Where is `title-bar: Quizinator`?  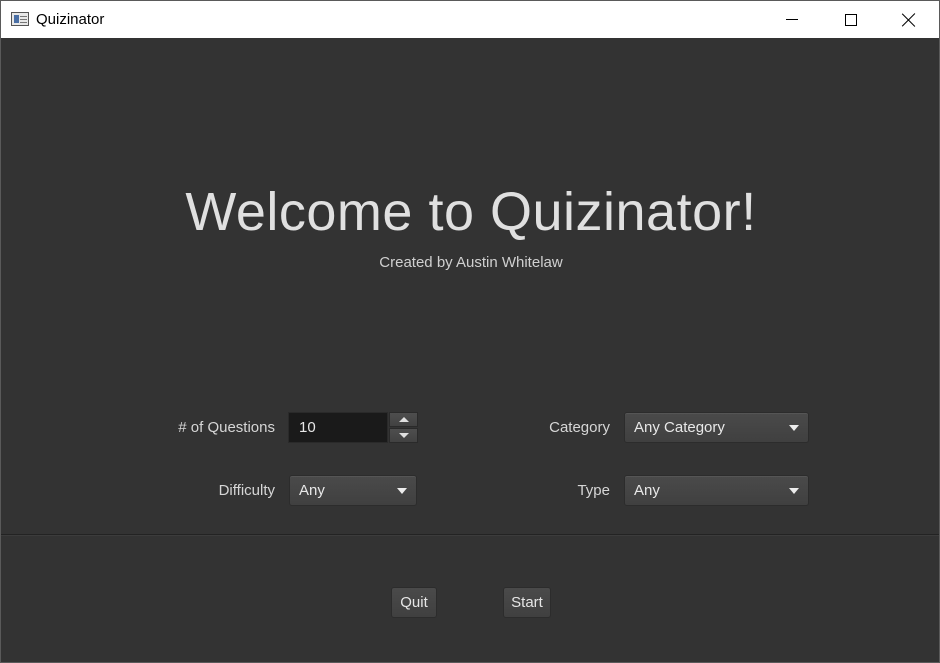
title-bar: Quizinator is located at coordinates (470, 19).